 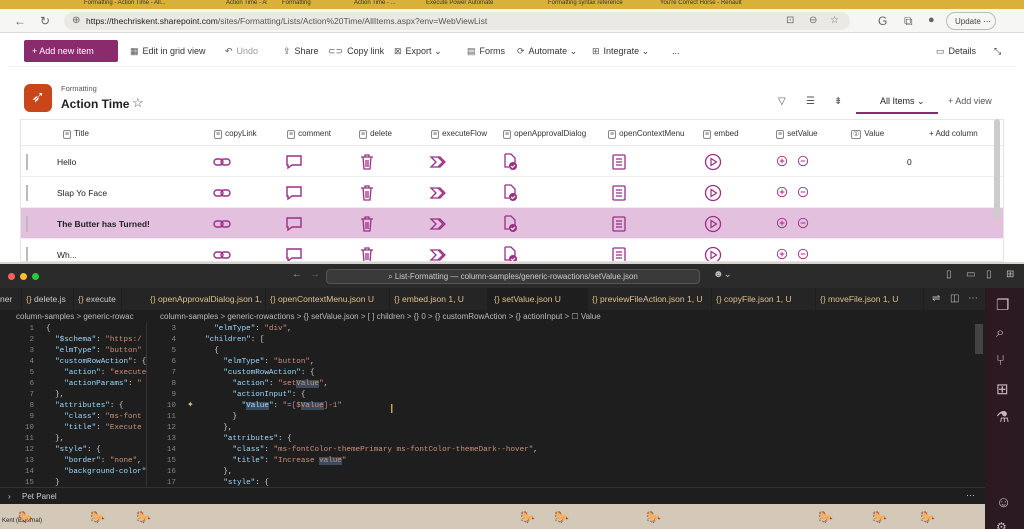 What do you see at coordinates (956, 51) in the screenshot?
I see `details-button: ▭ Details` at bounding box center [956, 51].